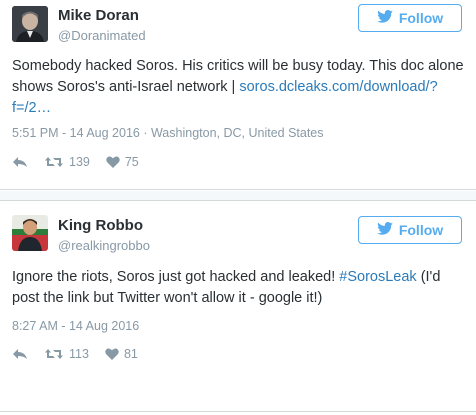  Describe the element at coordinates (131, 162) in the screenshot. I see `like-count: 75` at that location.